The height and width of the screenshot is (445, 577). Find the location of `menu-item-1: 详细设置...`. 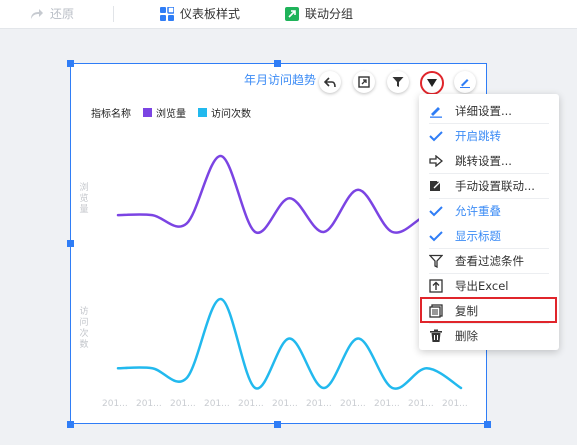

menu-item-1: 详细设置... is located at coordinates (489, 110).